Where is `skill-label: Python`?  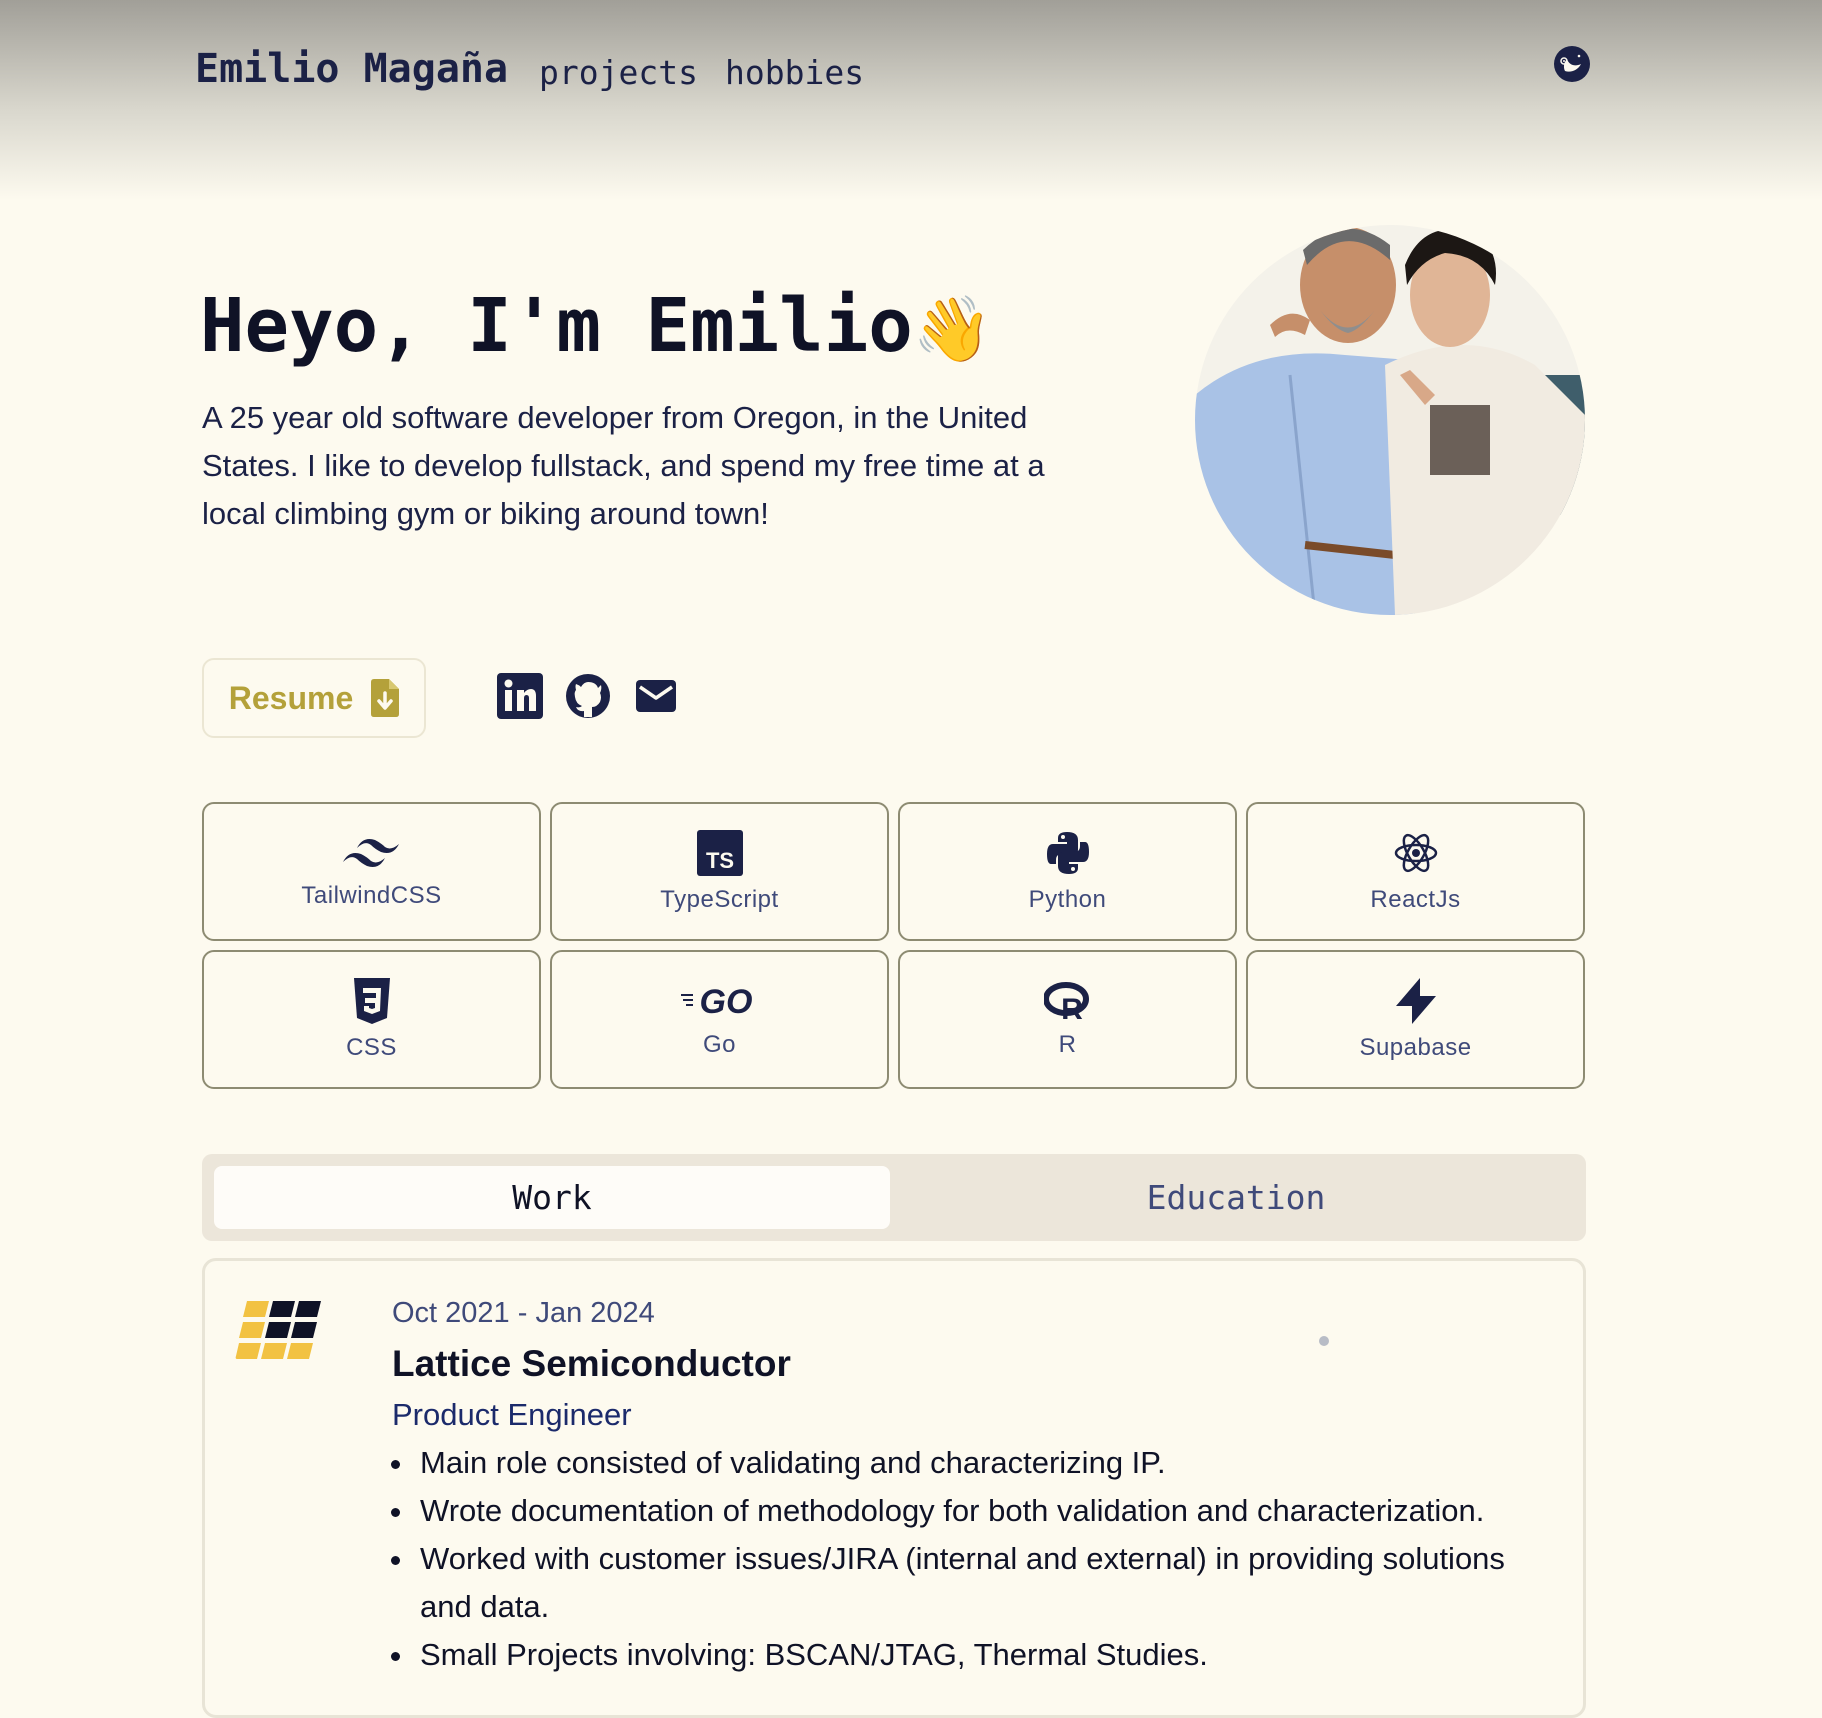 skill-label: Python is located at coordinates (1067, 899).